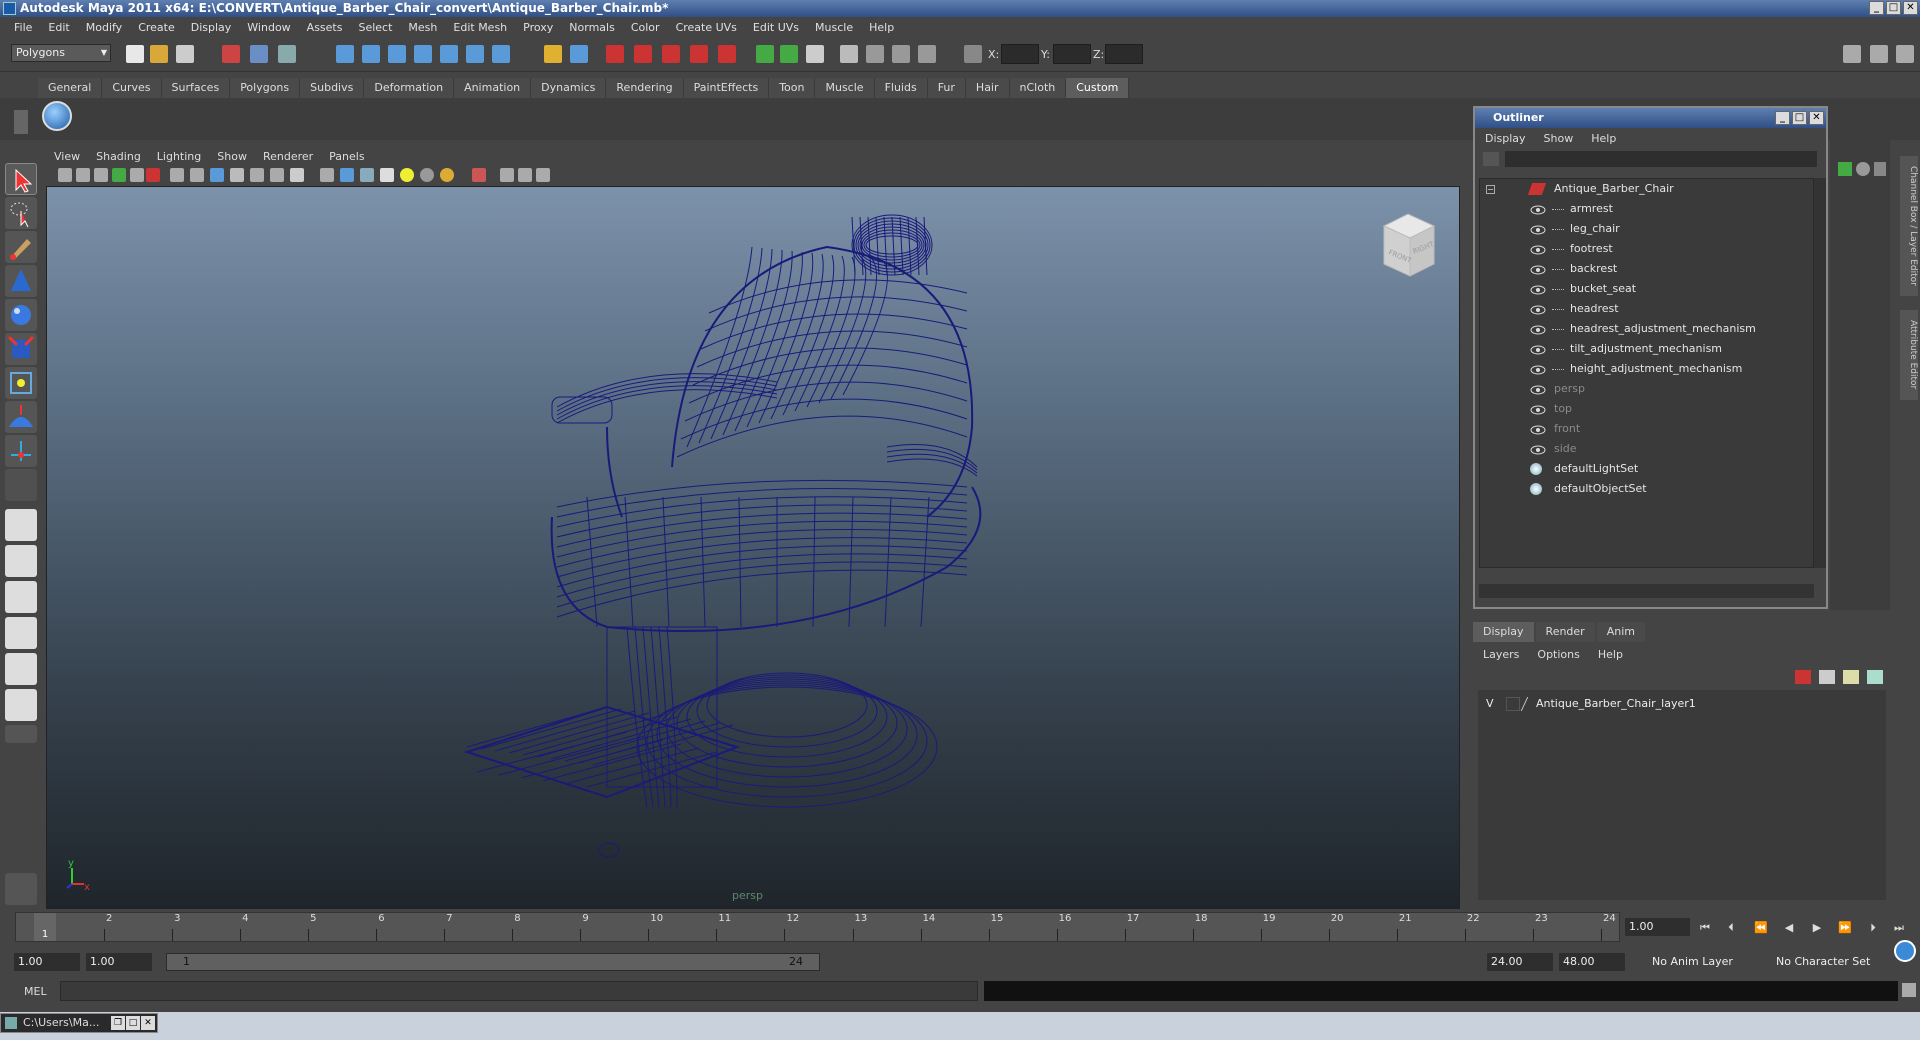  What do you see at coordinates (1592, 962) in the screenshot?
I see `animation-end-field: 48.00` at bounding box center [1592, 962].